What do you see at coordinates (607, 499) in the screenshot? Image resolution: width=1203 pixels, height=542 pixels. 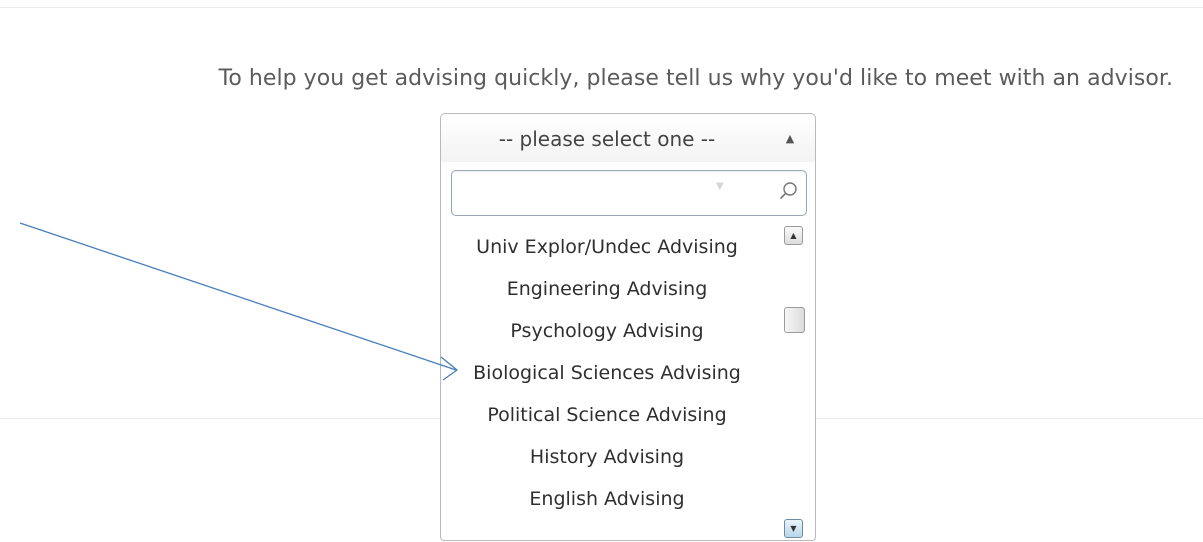 I see `option-item: English Advising` at bounding box center [607, 499].